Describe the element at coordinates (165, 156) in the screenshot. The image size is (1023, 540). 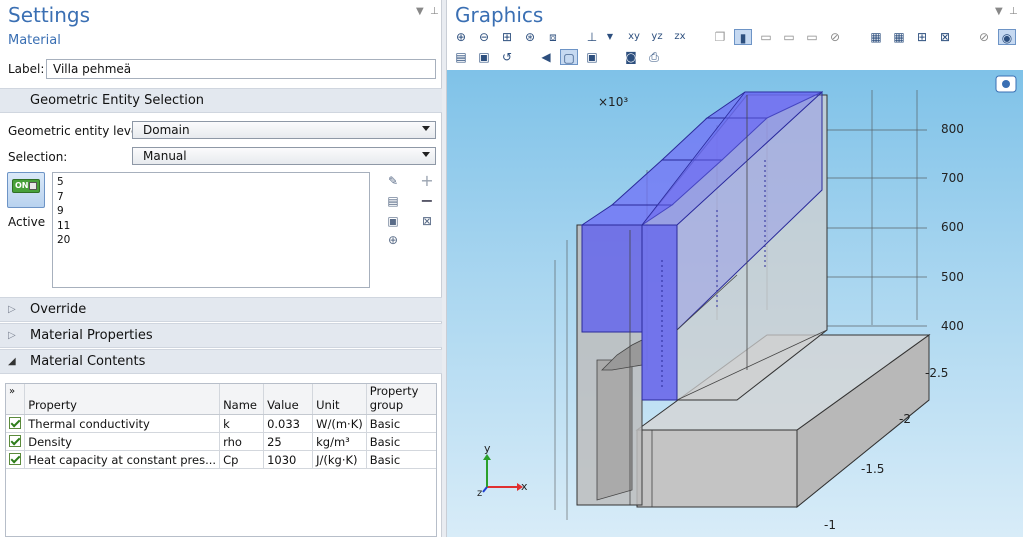
I see `selection-value: Manual` at that location.